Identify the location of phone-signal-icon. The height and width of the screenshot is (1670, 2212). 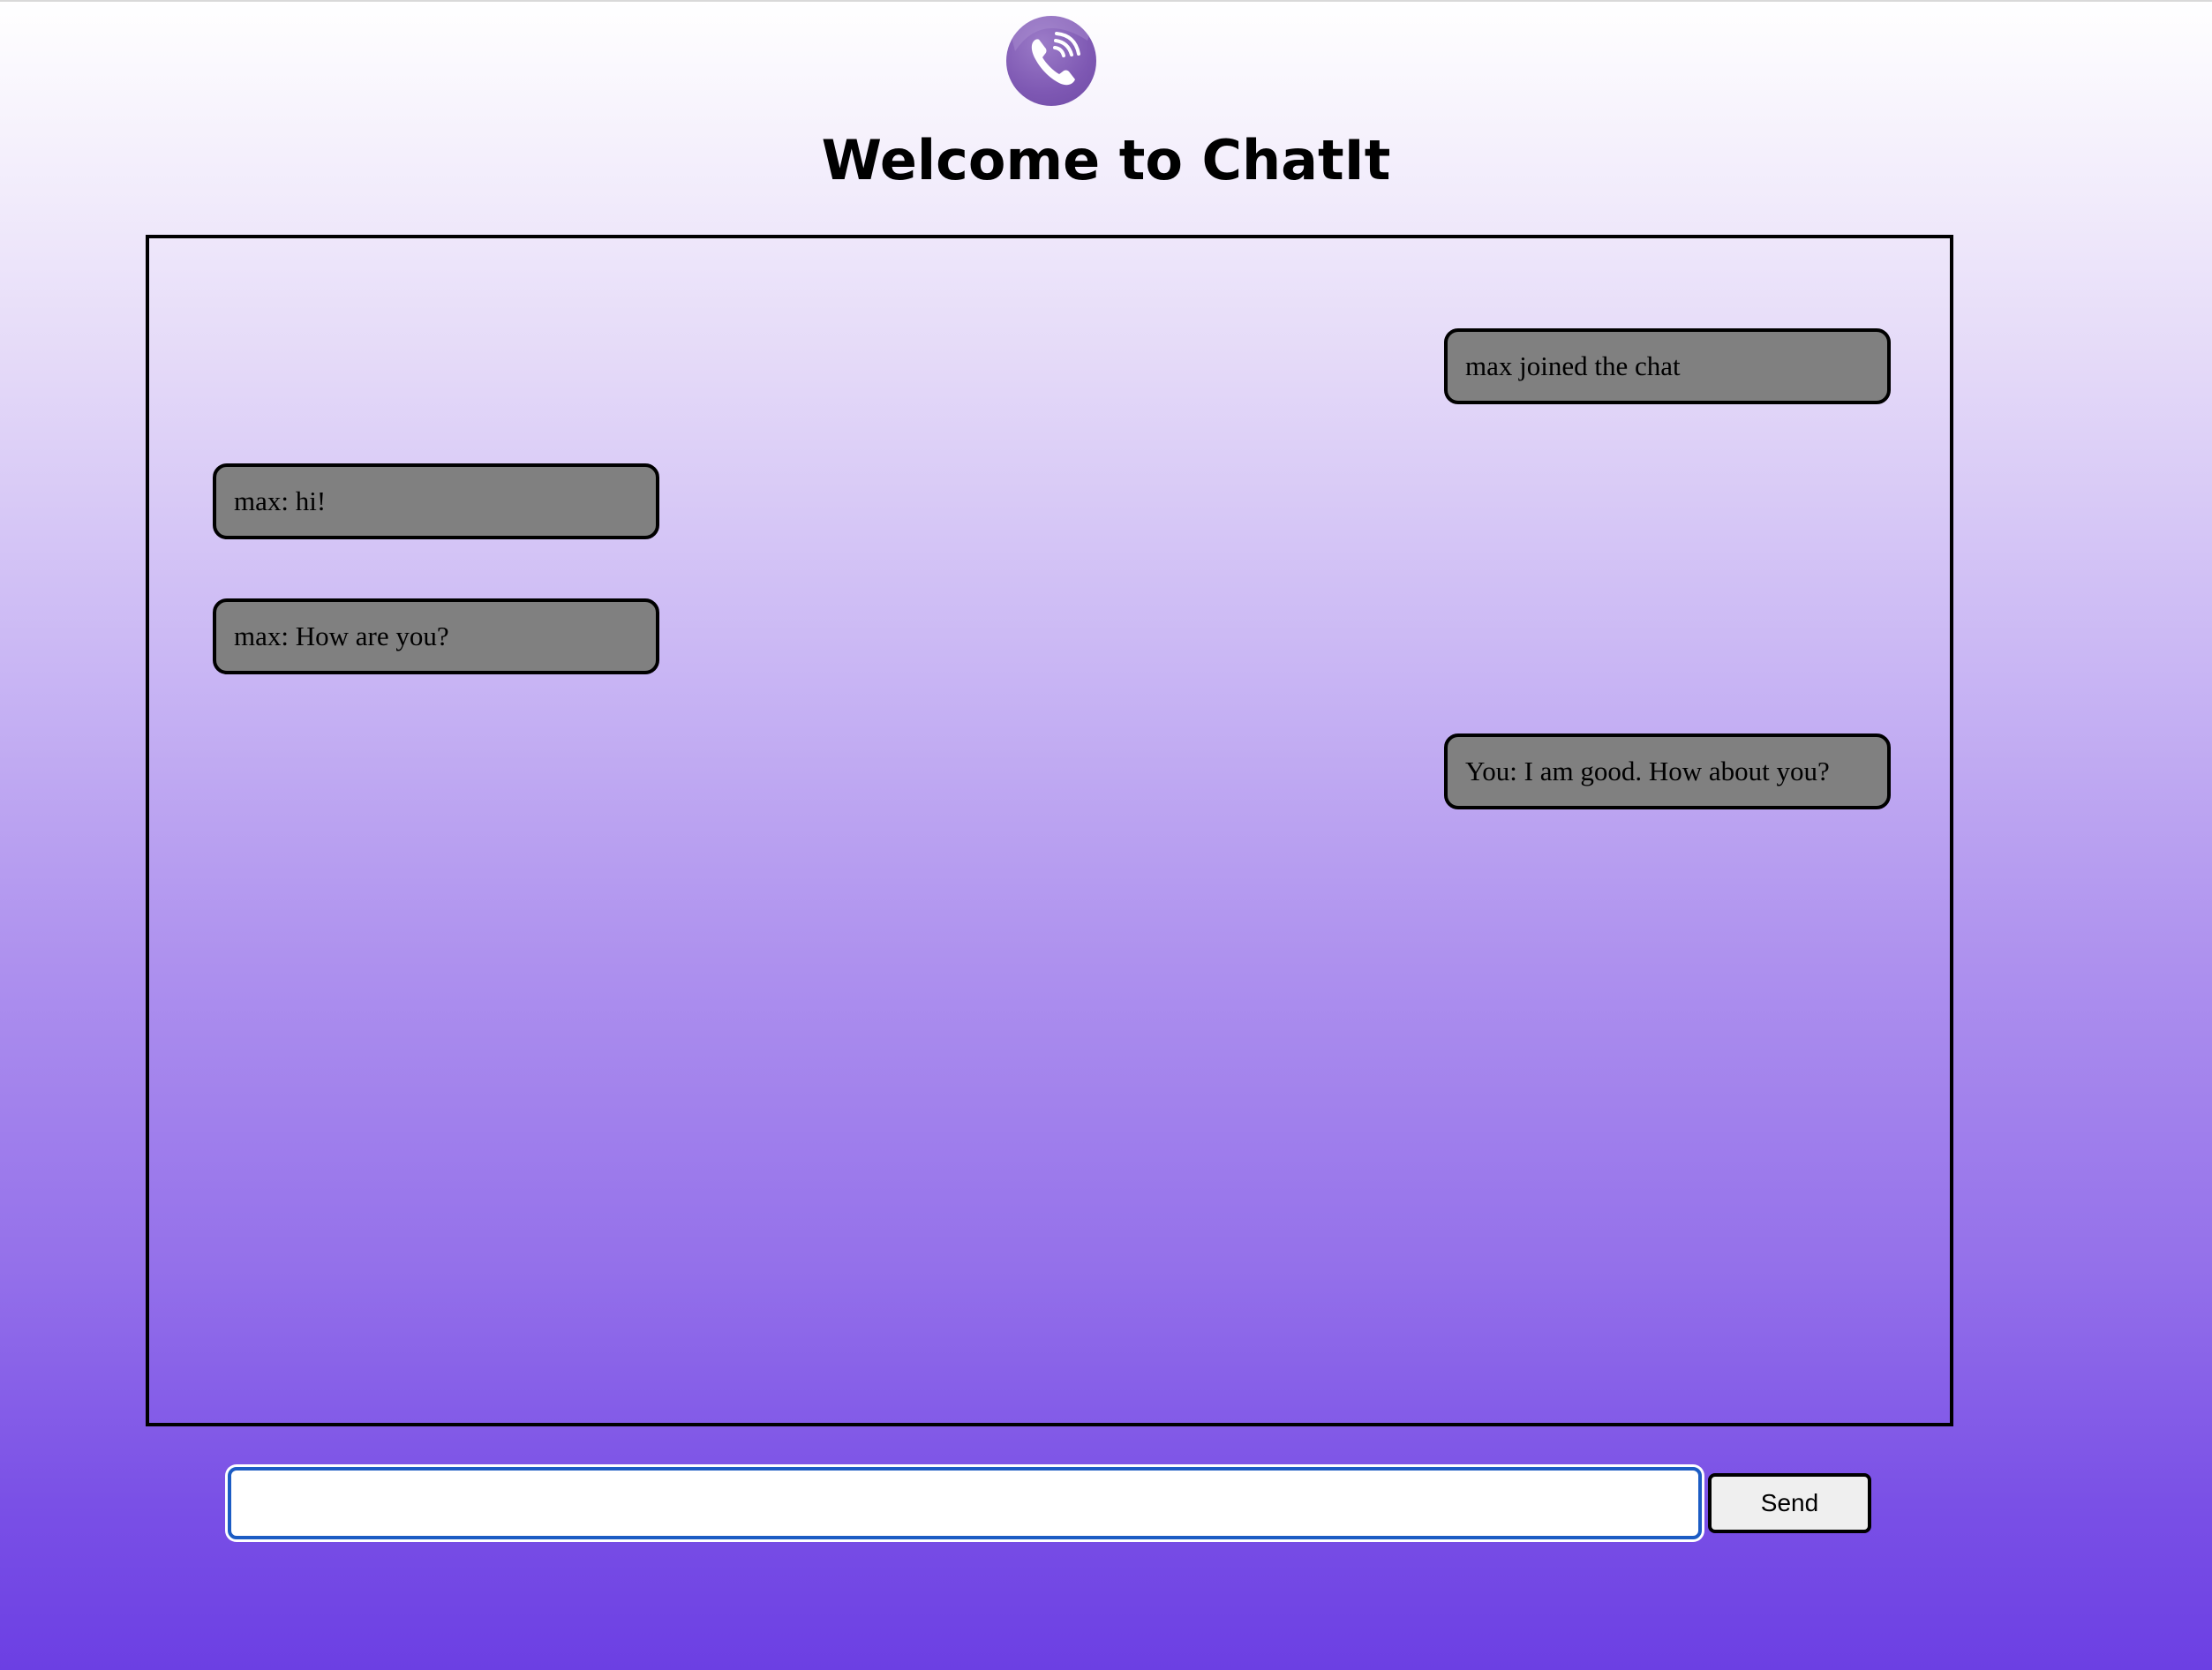
(1051, 51).